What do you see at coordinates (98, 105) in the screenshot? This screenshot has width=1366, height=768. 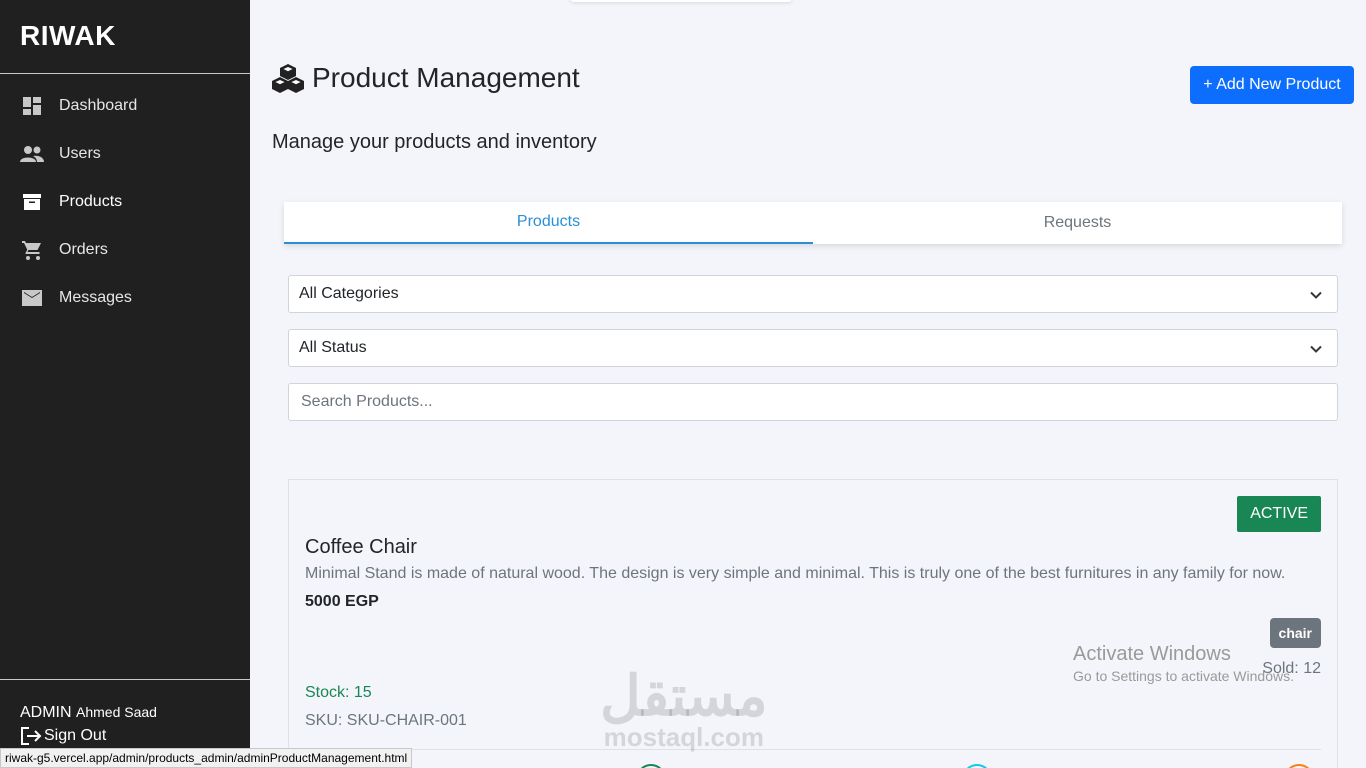 I see `sidebar-item-label: Dashboard` at bounding box center [98, 105].